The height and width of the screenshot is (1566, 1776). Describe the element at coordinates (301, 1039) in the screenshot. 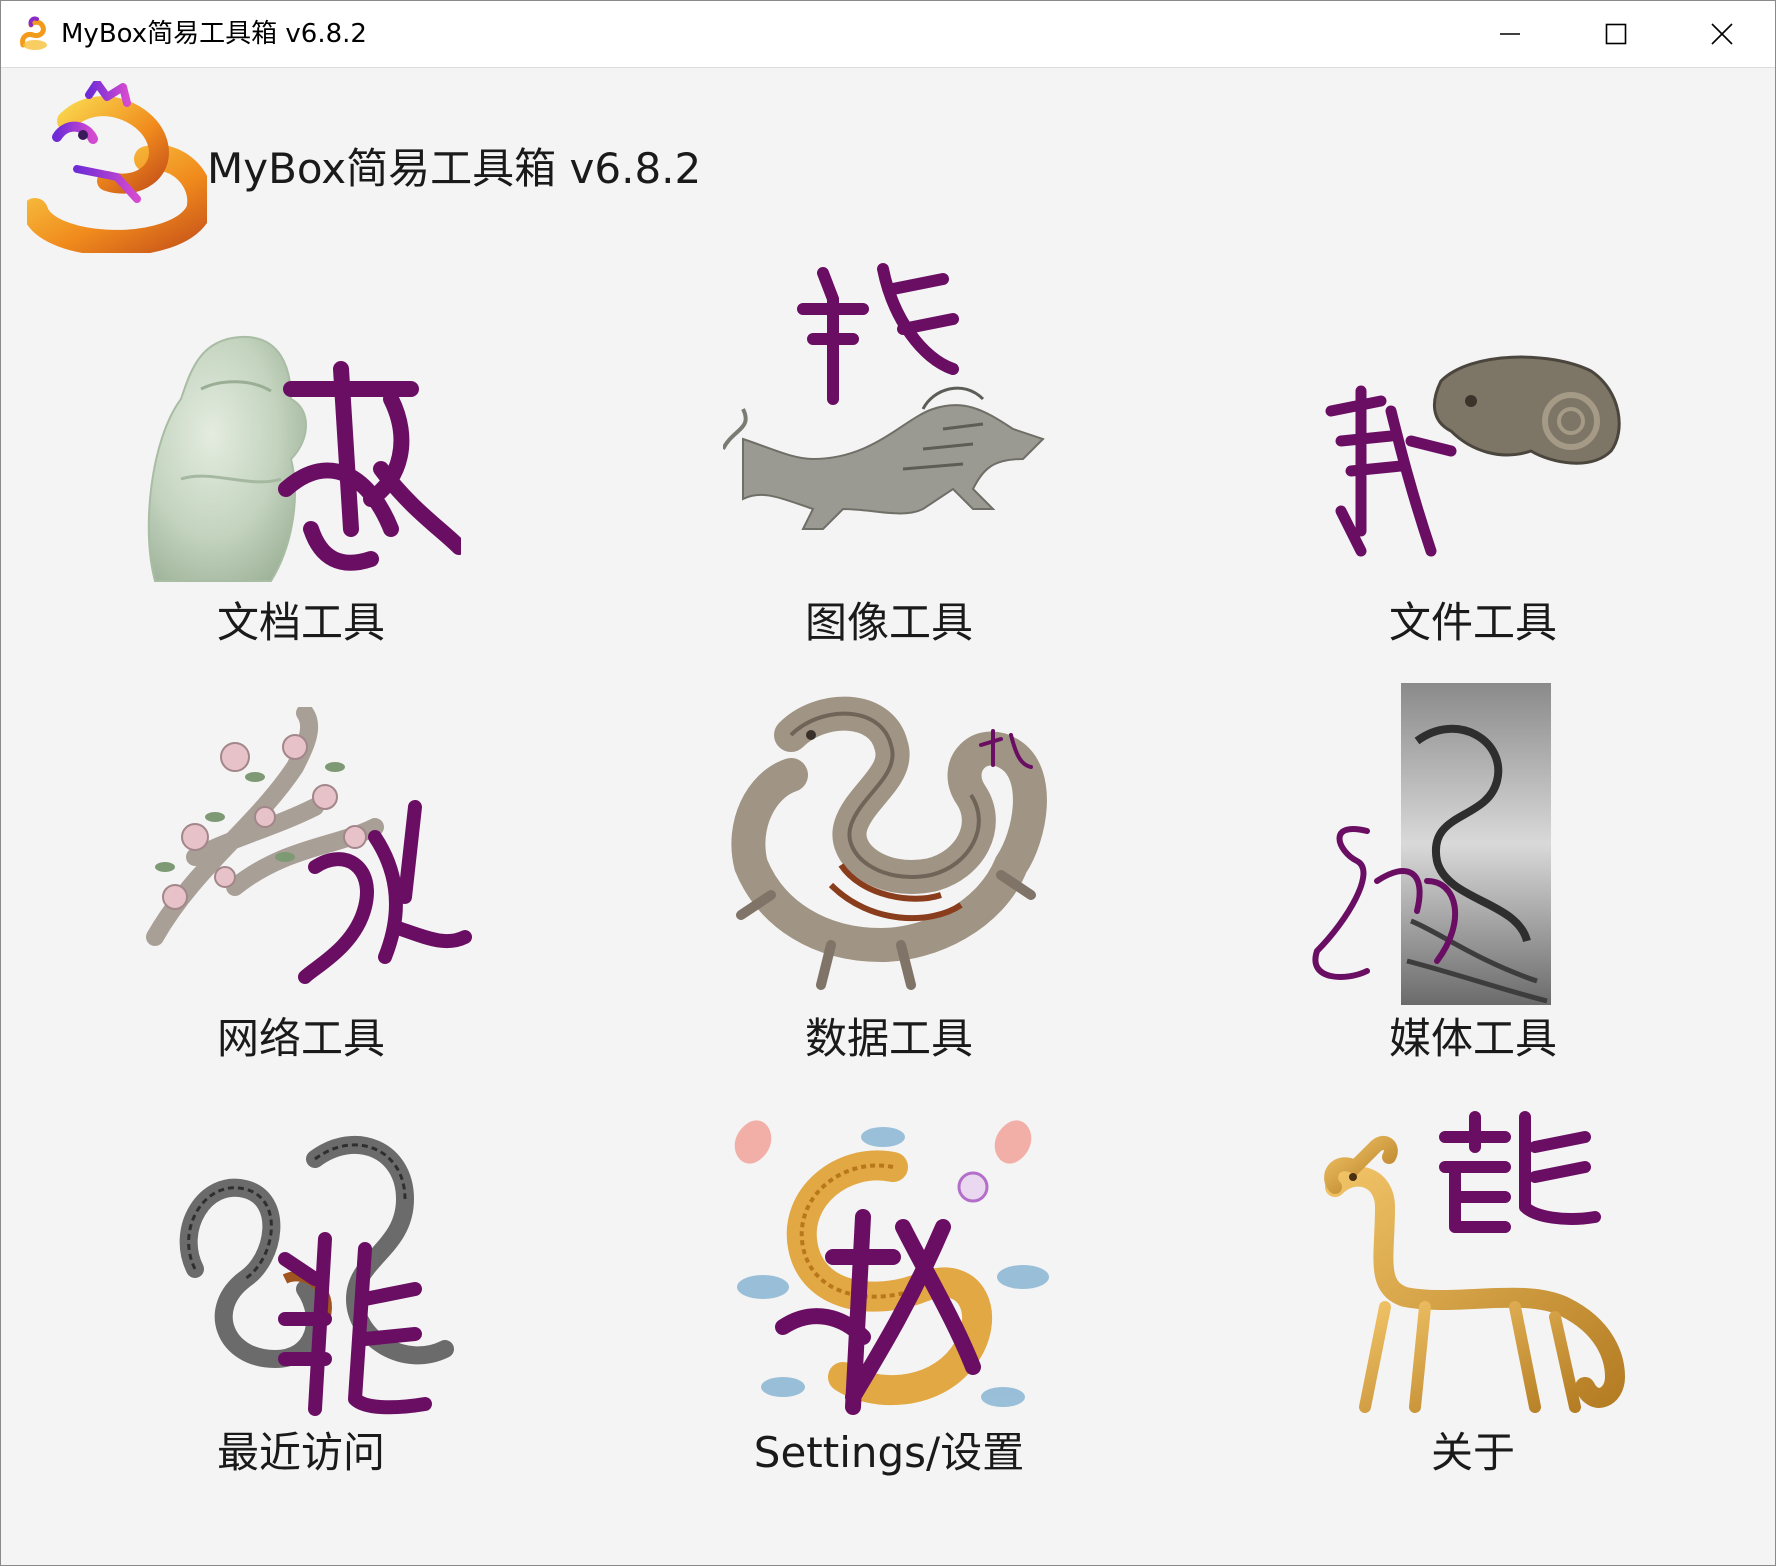

I see `tool-label-network: 网络工具` at that location.